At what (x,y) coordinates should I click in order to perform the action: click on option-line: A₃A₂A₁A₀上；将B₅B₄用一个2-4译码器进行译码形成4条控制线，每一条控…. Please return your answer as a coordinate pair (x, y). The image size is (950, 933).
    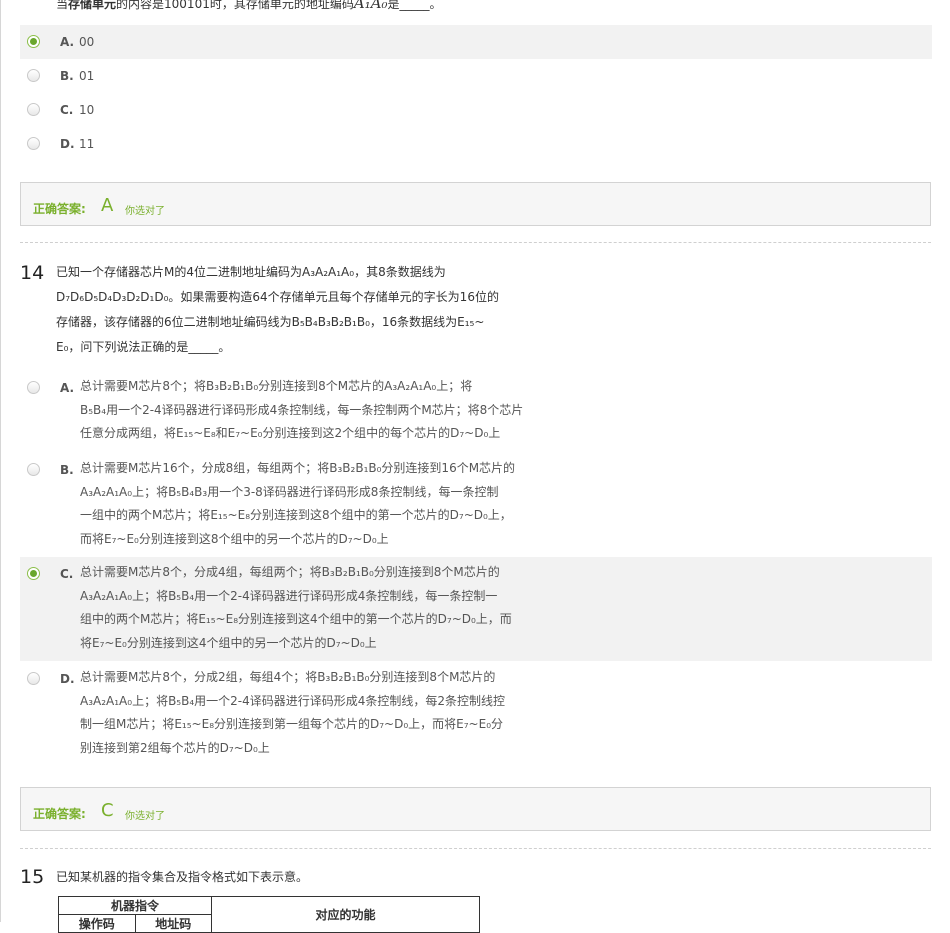
    Looking at the image, I should click on (289, 595).